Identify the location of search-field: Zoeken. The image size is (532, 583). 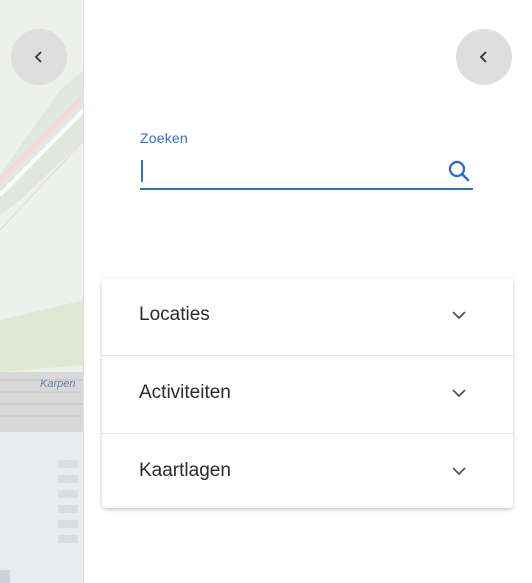
(306, 160).